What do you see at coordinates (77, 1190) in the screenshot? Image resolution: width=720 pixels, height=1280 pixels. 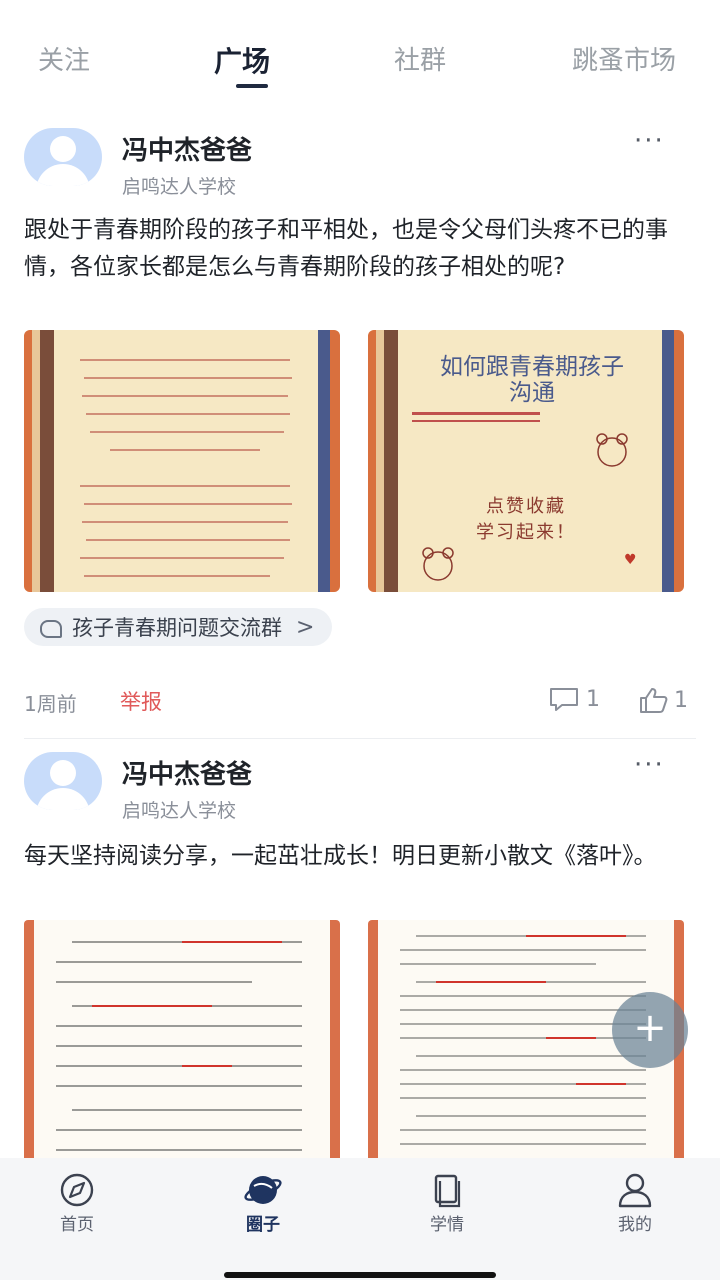 I see `compass-icon` at bounding box center [77, 1190].